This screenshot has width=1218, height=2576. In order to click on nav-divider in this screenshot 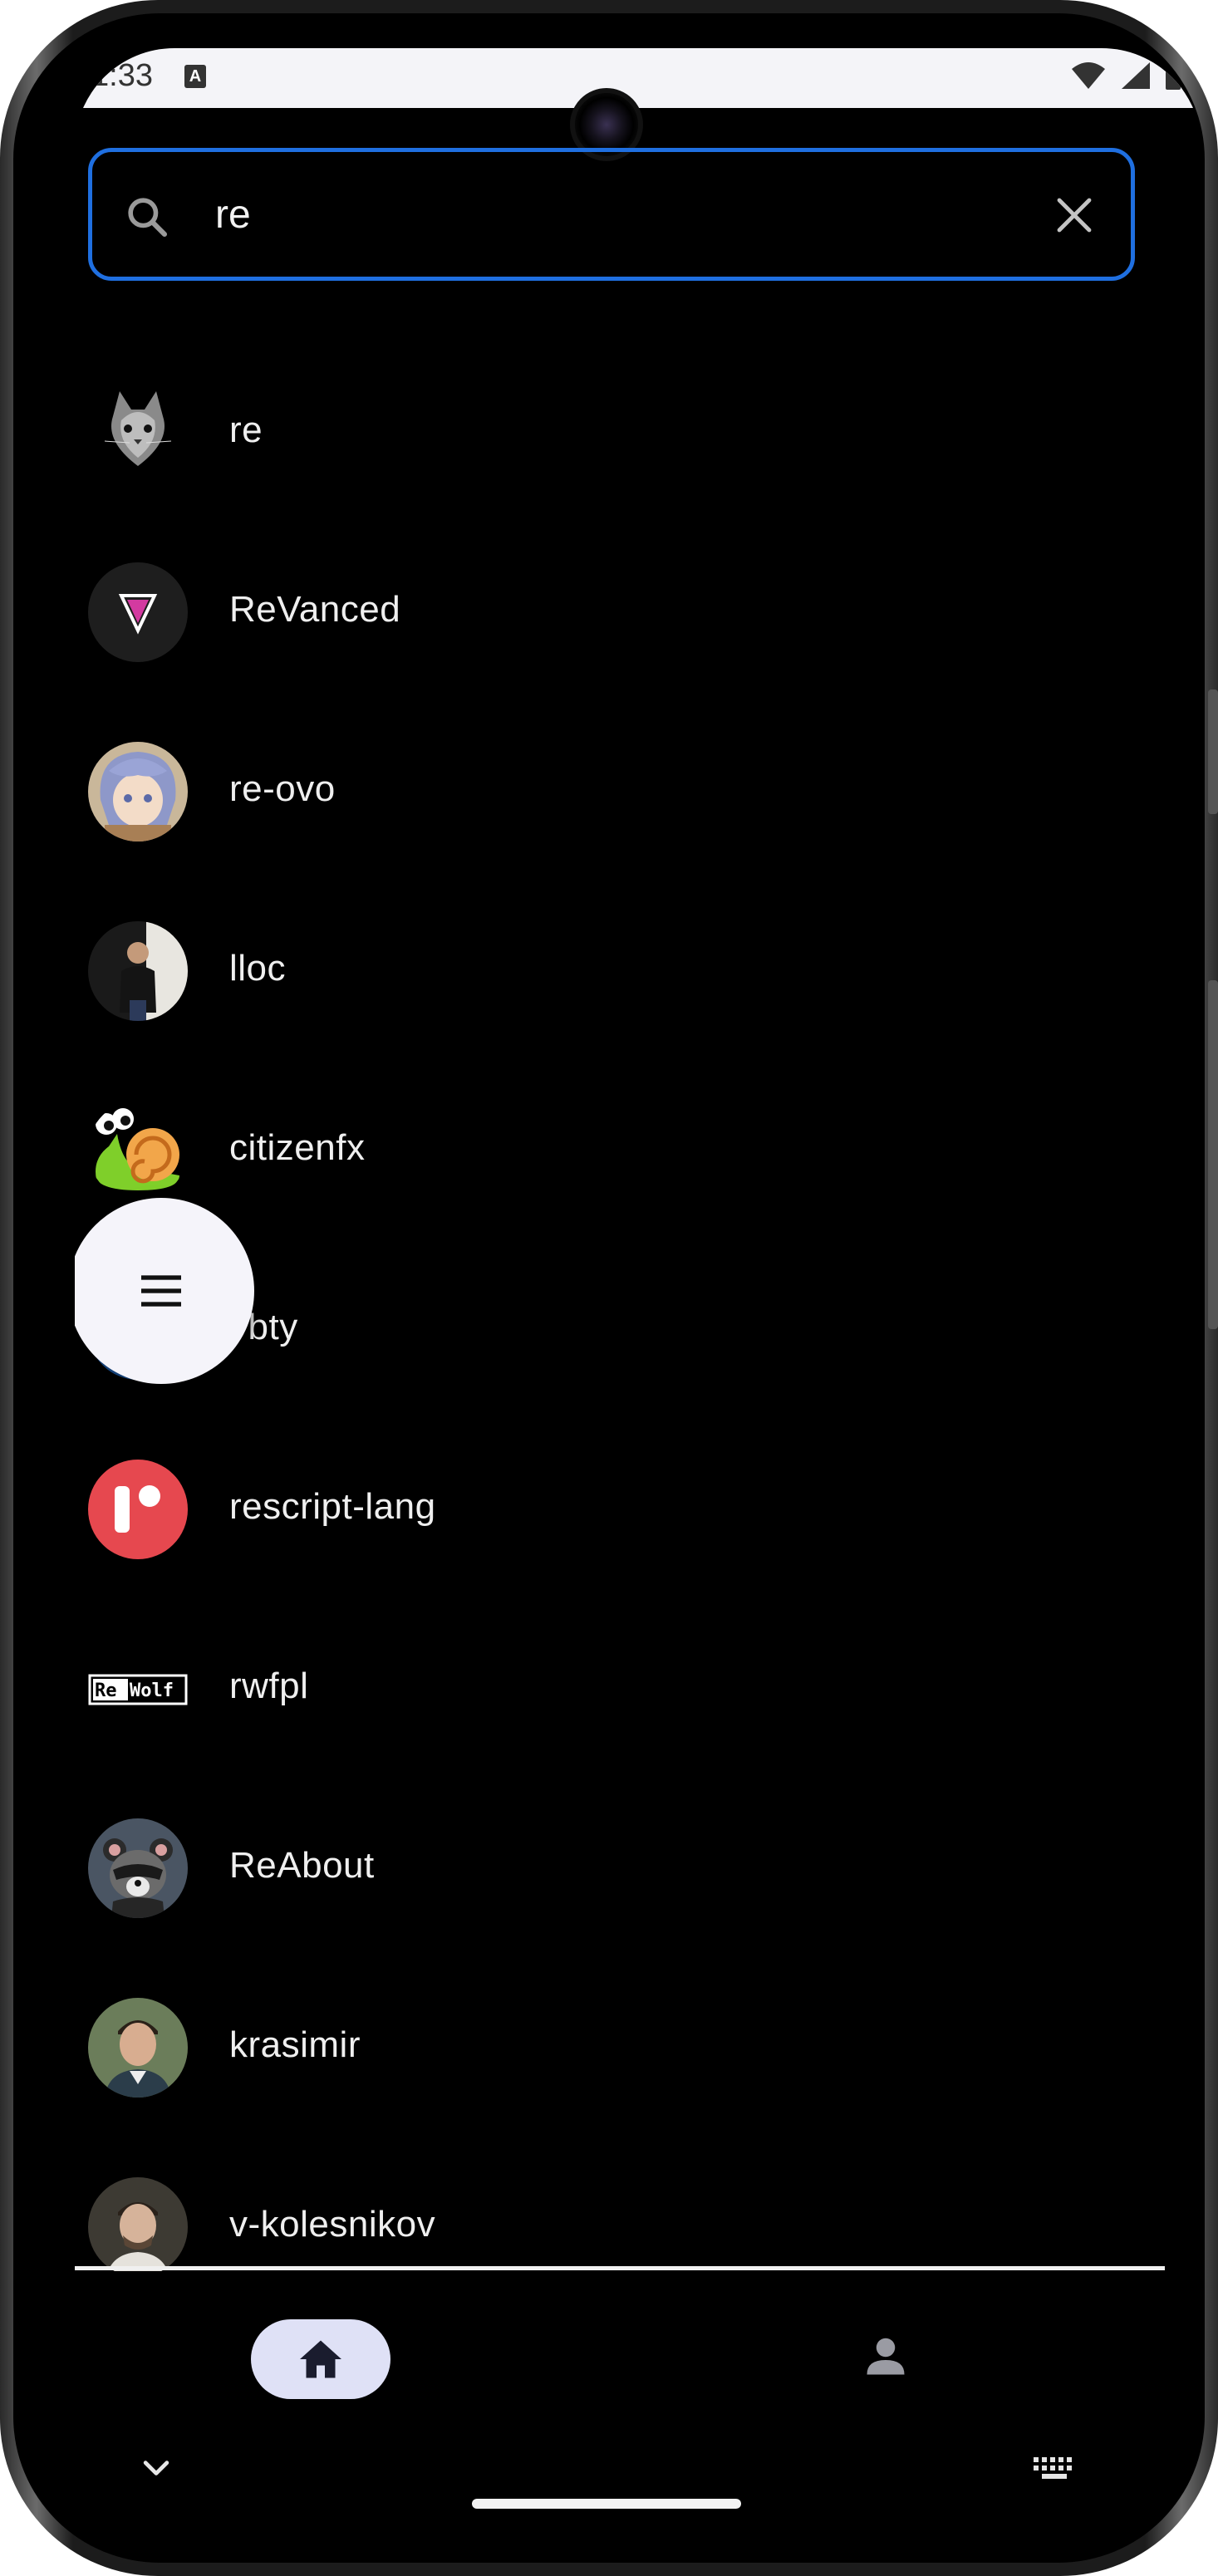, I will do `click(620, 2268)`.